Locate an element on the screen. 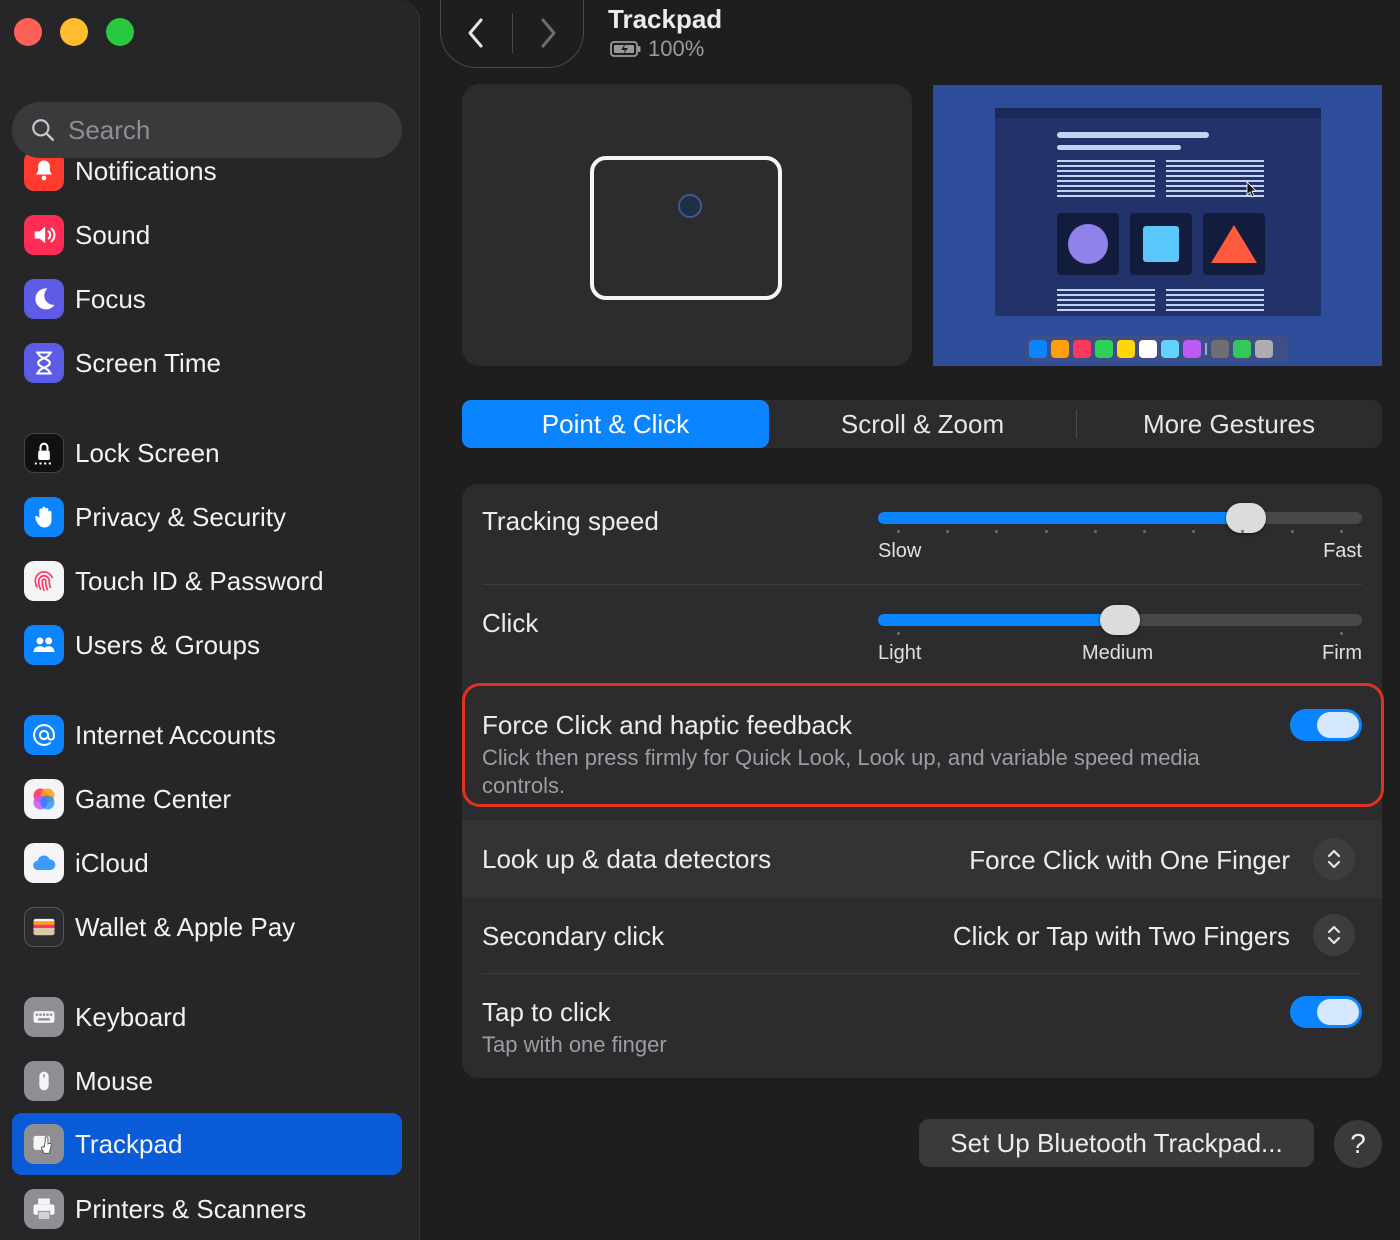 Image resolution: width=1400 pixels, height=1240 pixels. trackpad-icon is located at coordinates (44, 1144).